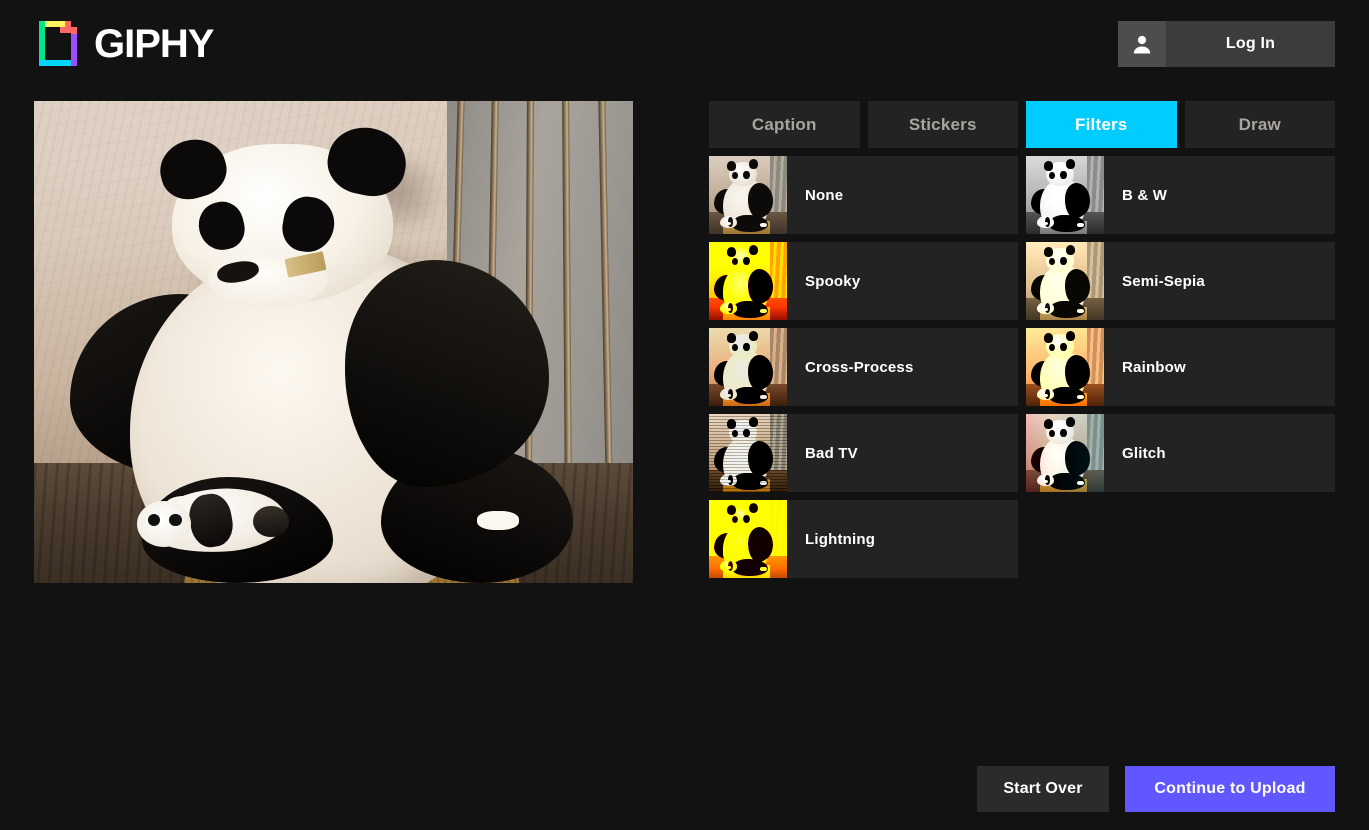  Describe the element at coordinates (175, 520) in the screenshot. I see `panda-cub-eye-right` at that location.